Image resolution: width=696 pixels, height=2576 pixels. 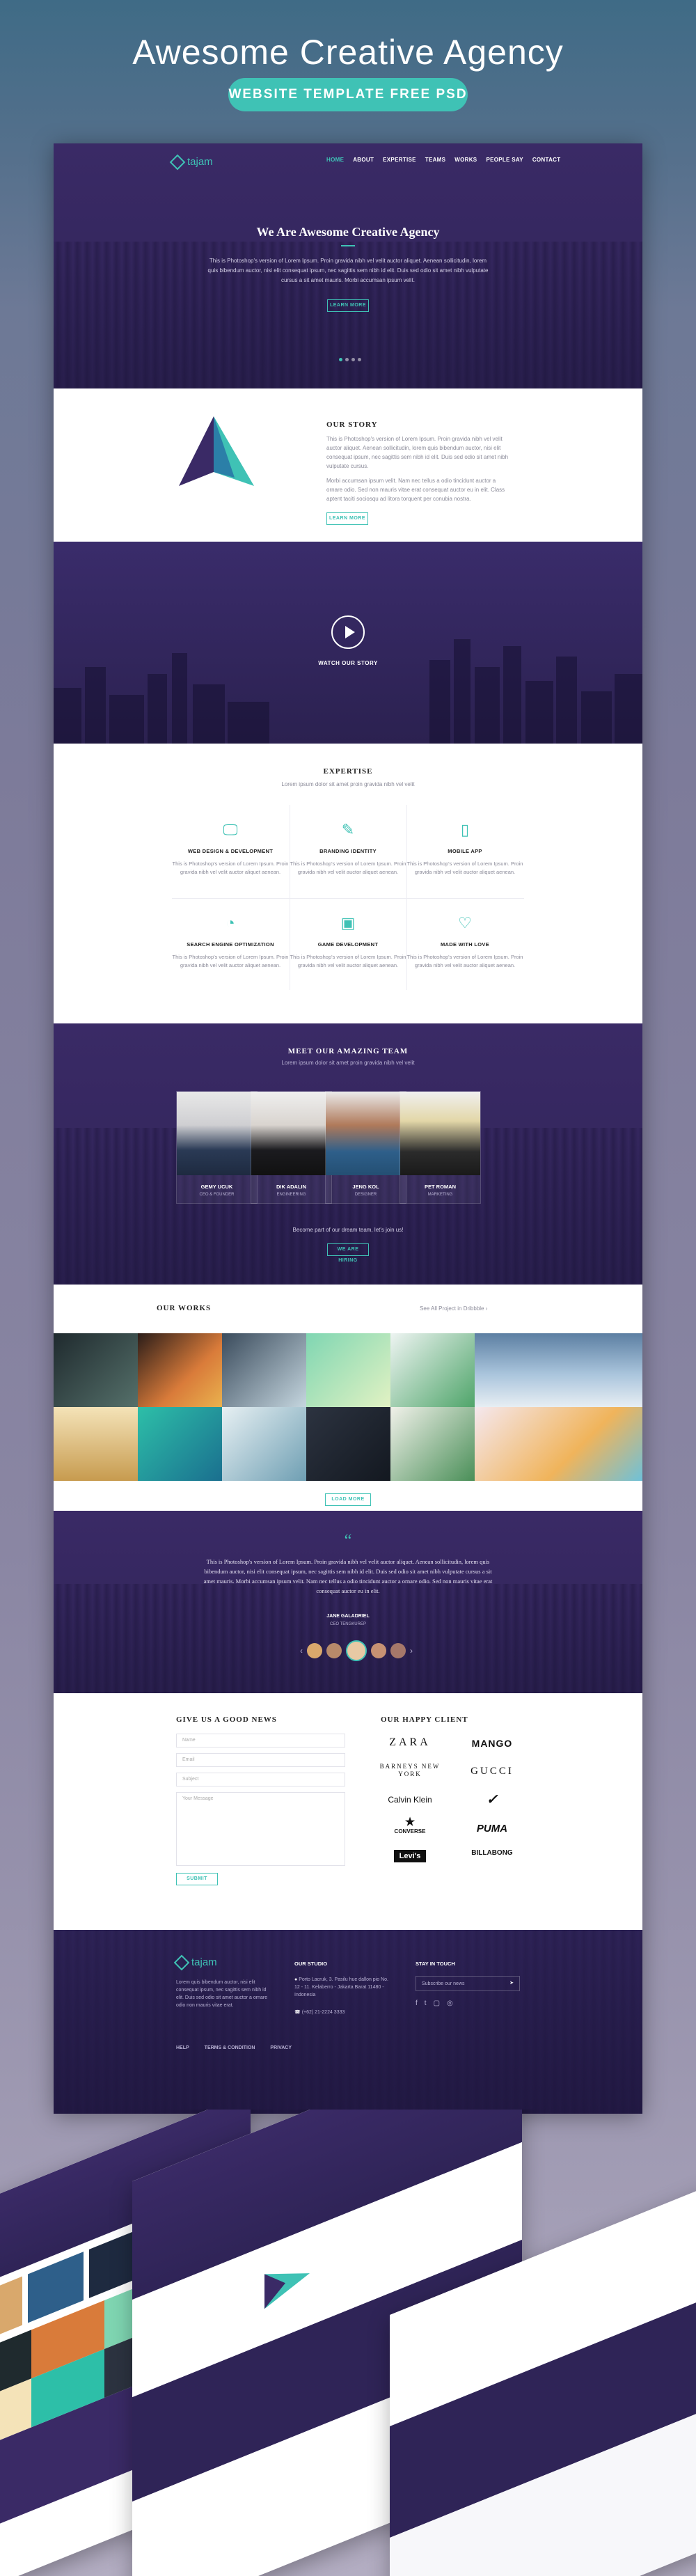 What do you see at coordinates (204, 1962) in the screenshot?
I see `footer-logo-text: tajam` at bounding box center [204, 1962].